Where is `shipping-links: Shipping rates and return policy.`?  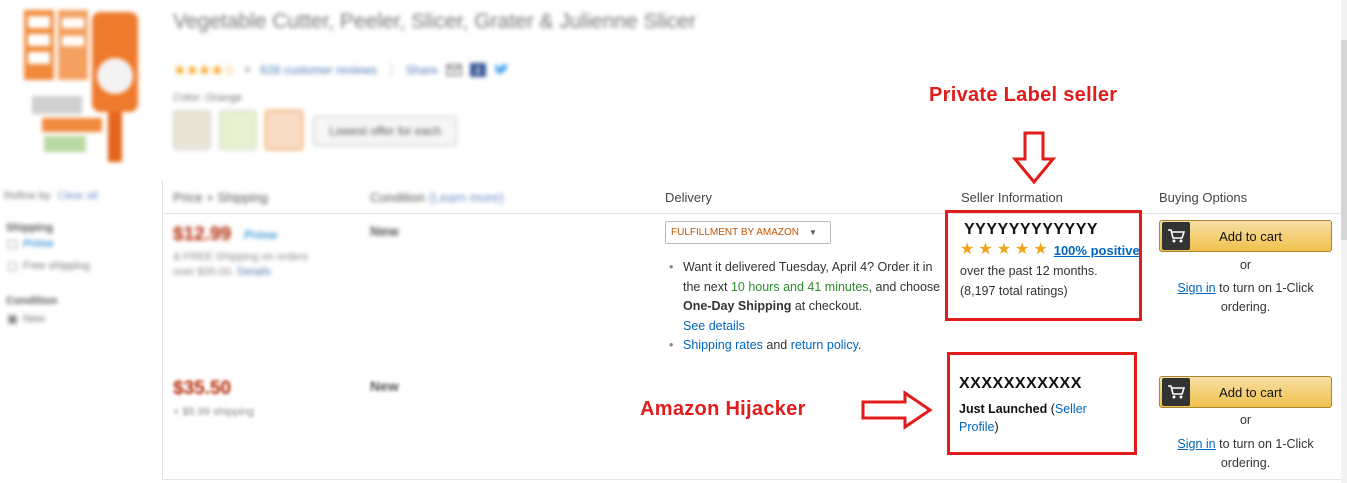 shipping-links: Shipping rates and return policy. is located at coordinates (805, 346).